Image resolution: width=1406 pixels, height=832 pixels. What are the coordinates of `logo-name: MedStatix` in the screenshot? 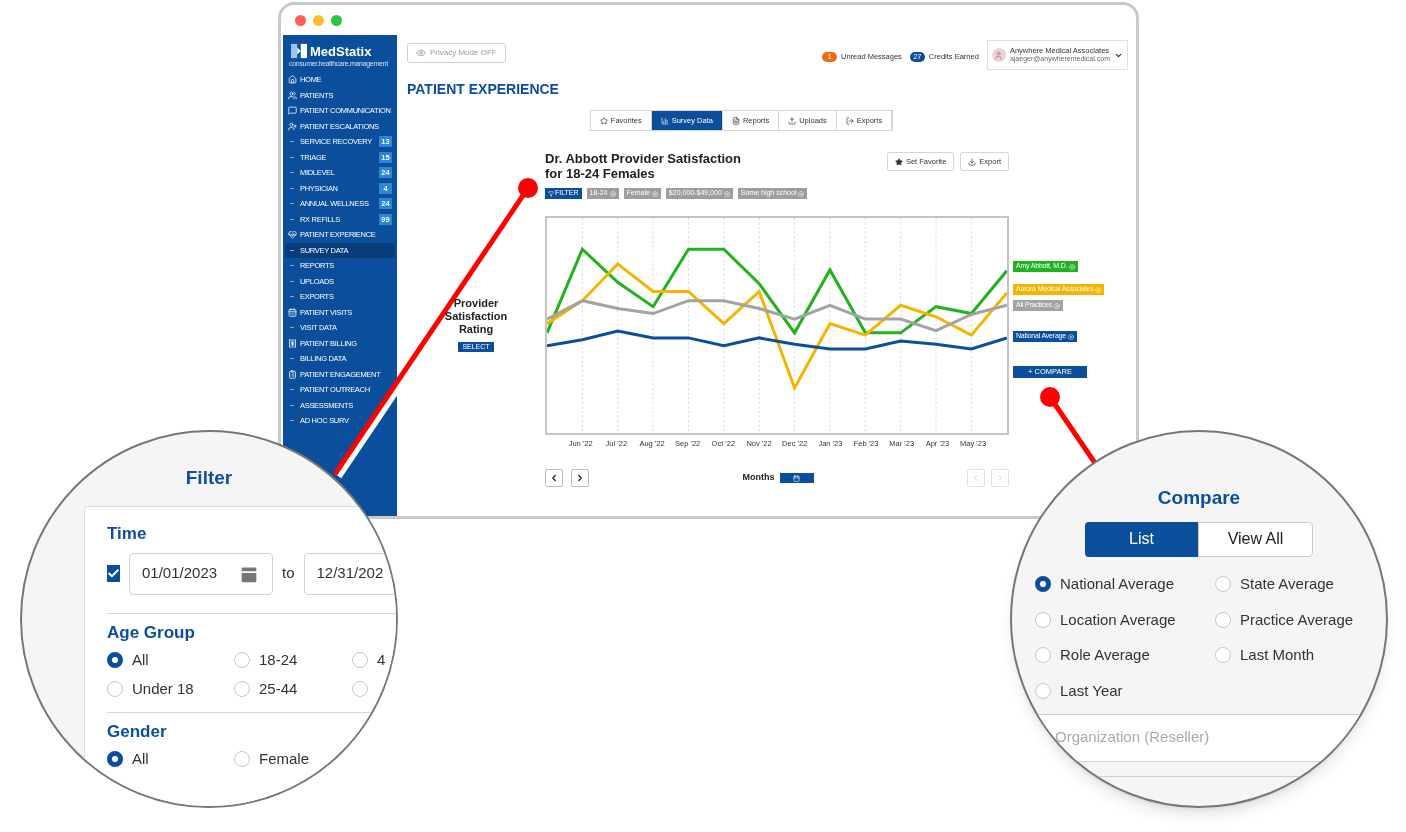 It's located at (341, 51).